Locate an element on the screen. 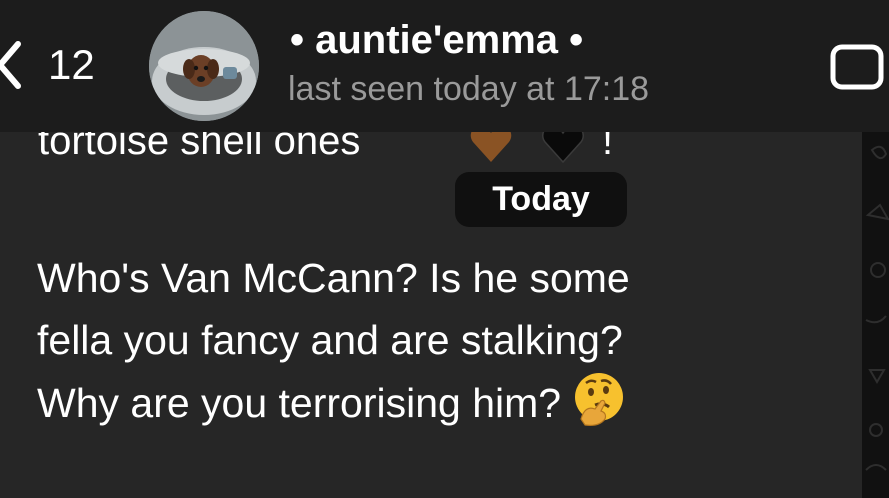  message-line-text: Why are you terrorising him? is located at coordinates (299, 403).